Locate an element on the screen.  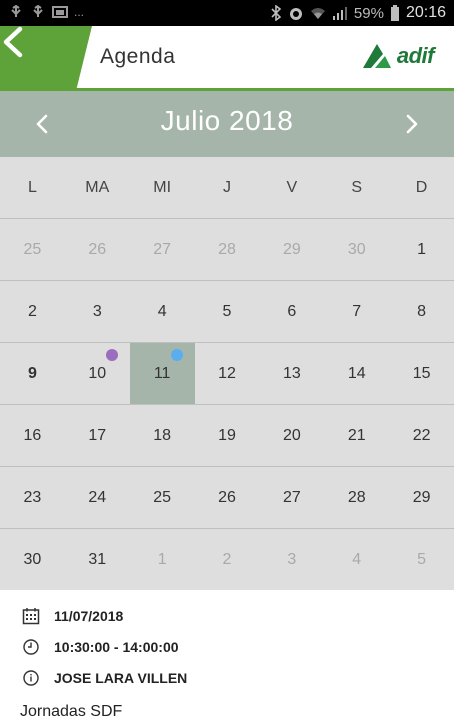
calendar-day: 21 is located at coordinates (356, 435).